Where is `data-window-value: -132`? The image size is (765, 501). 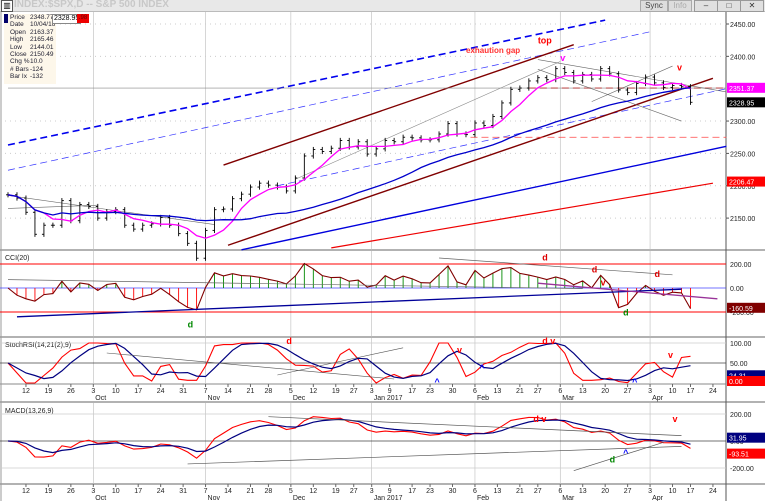
data-window-value: -132 is located at coordinates (37, 77).